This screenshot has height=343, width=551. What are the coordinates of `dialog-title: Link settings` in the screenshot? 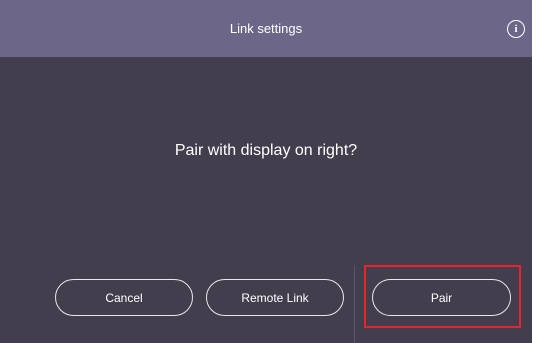 It's located at (266, 28).